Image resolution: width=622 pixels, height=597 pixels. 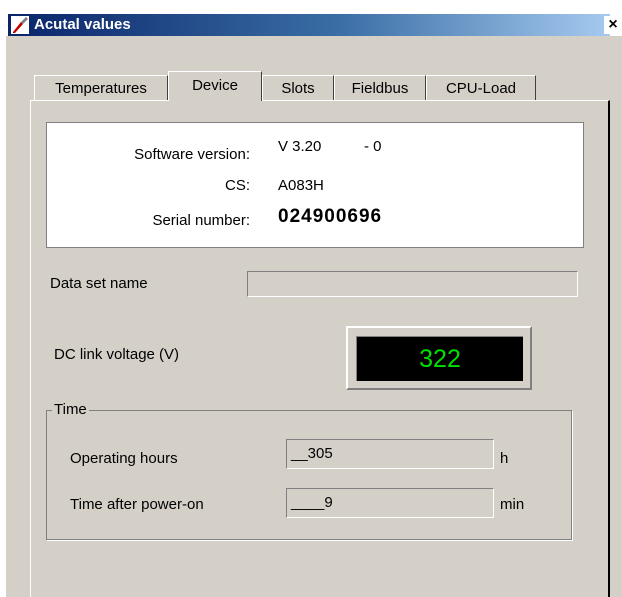 What do you see at coordinates (117, 354) in the screenshot?
I see `dc-link-voltage-label: DC link voltage (V)` at bounding box center [117, 354].